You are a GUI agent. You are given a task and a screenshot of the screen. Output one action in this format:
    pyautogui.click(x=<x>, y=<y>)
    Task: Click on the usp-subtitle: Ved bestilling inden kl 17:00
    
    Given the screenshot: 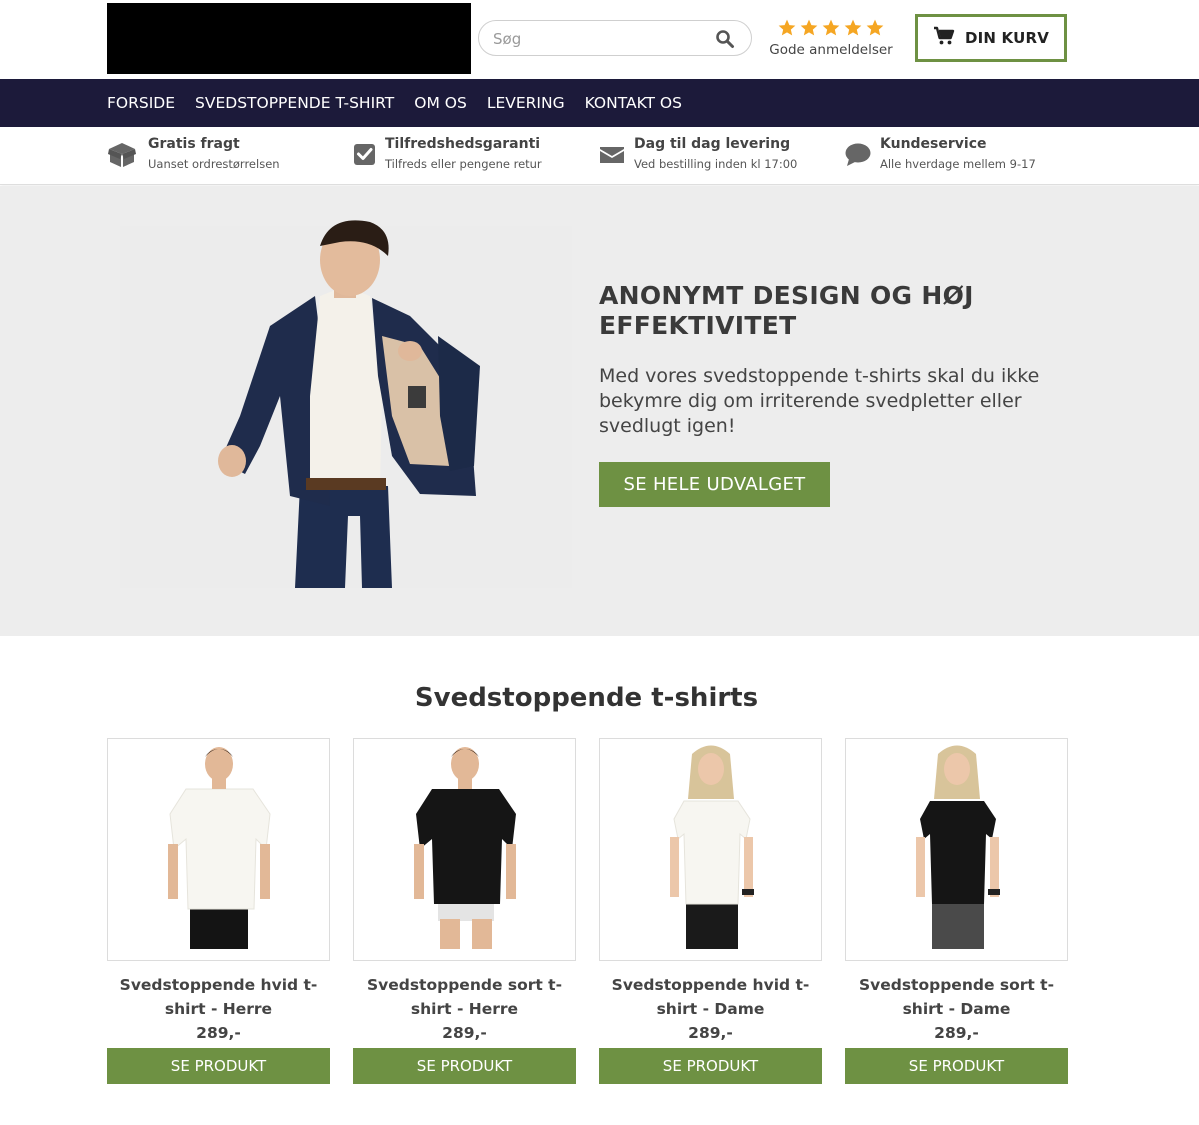 What is the action you would take?
    pyautogui.click(x=716, y=164)
    